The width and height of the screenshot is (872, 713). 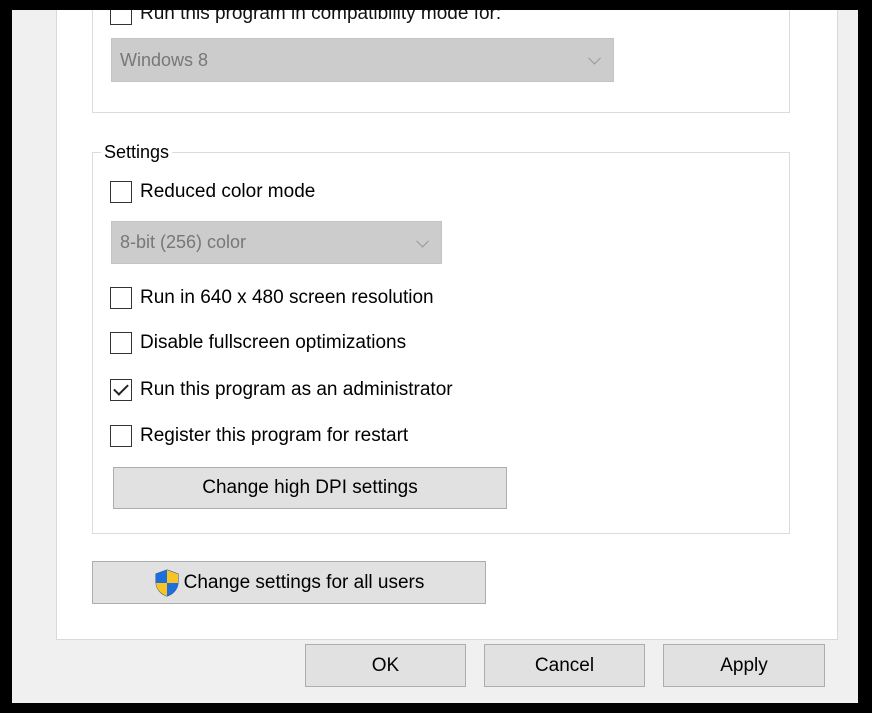 What do you see at coordinates (304, 582) in the screenshot?
I see `change-settings-all-users-label: Change settings for all users` at bounding box center [304, 582].